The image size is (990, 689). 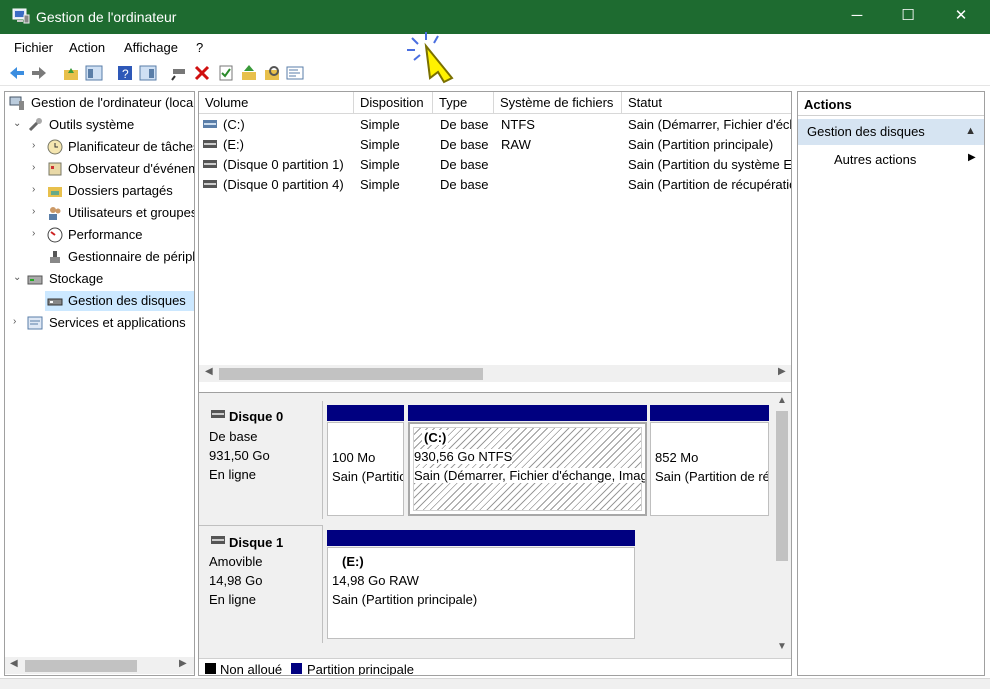 I want to click on title-bar: Gestion de l'ordinateur ─ ☐ ✕, so click(x=495, y=17).